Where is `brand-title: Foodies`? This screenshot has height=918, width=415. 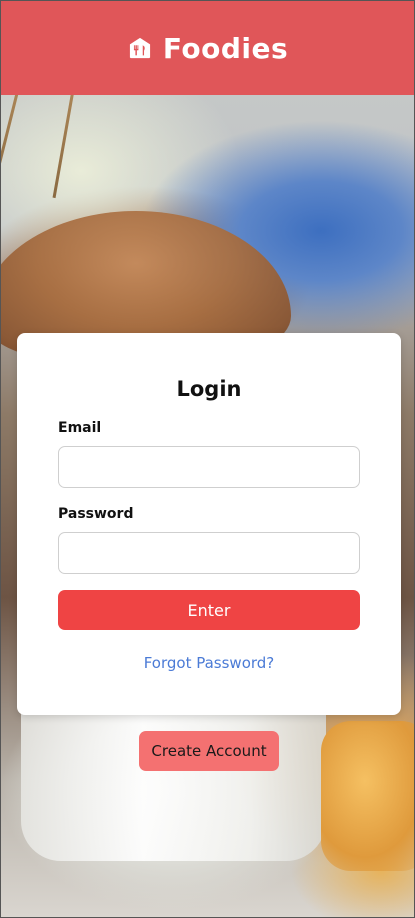
brand-title: Foodies is located at coordinates (225, 48).